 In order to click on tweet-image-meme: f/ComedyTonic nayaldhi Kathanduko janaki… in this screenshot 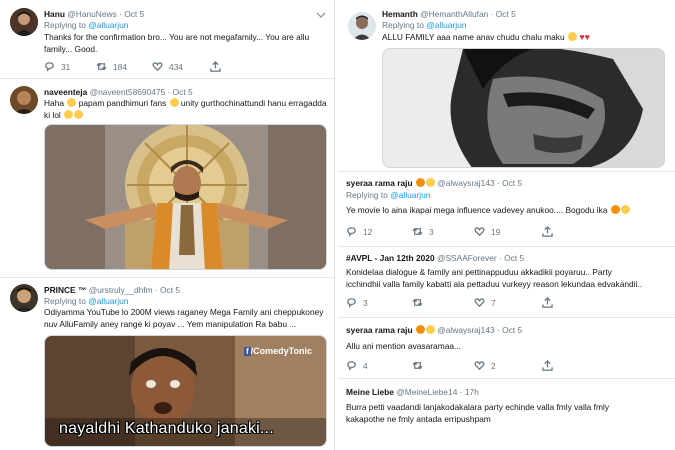, I will do `click(185, 391)`.